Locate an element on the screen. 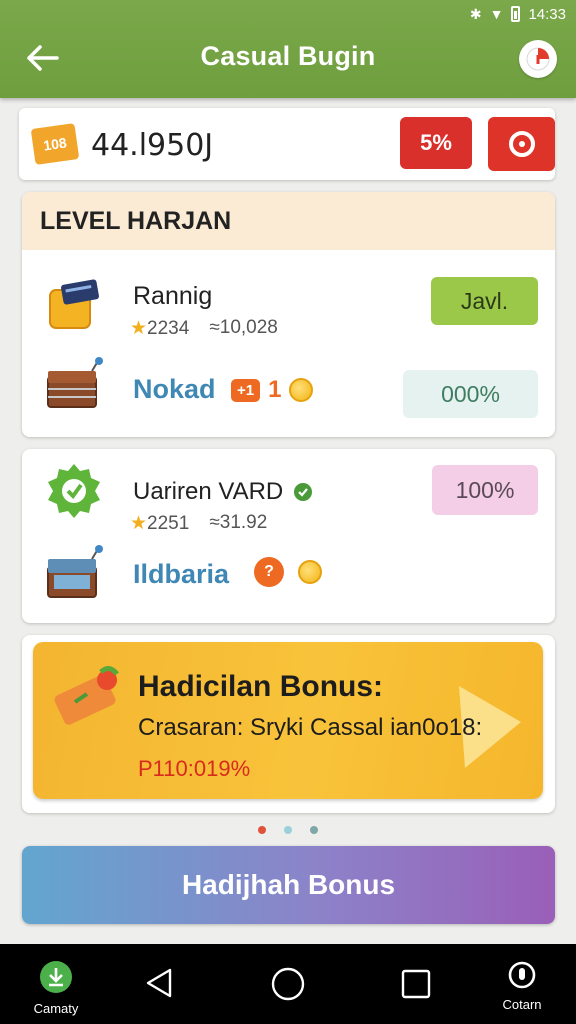  pagination-dots is located at coordinates (288, 830).